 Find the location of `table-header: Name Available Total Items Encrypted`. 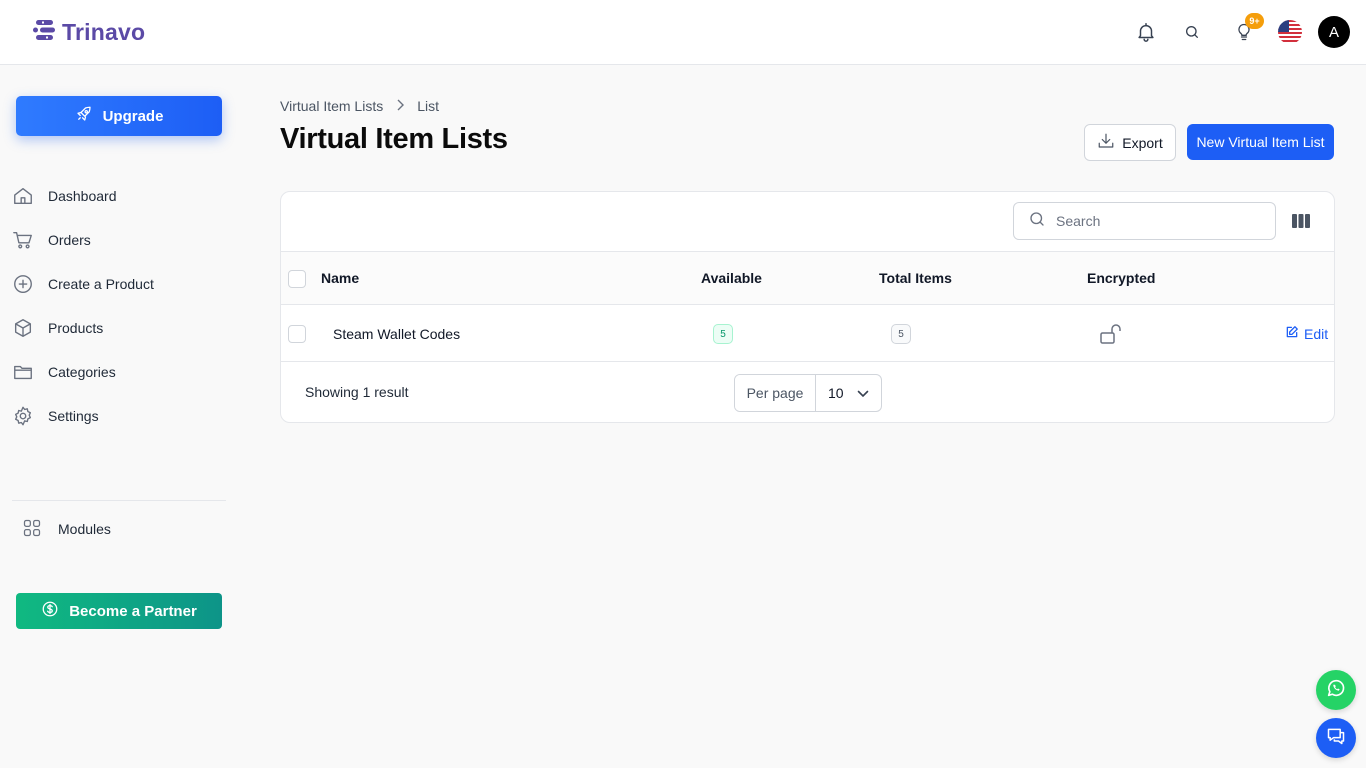

table-header: Name Available Total Items Encrypted is located at coordinates (807, 278).